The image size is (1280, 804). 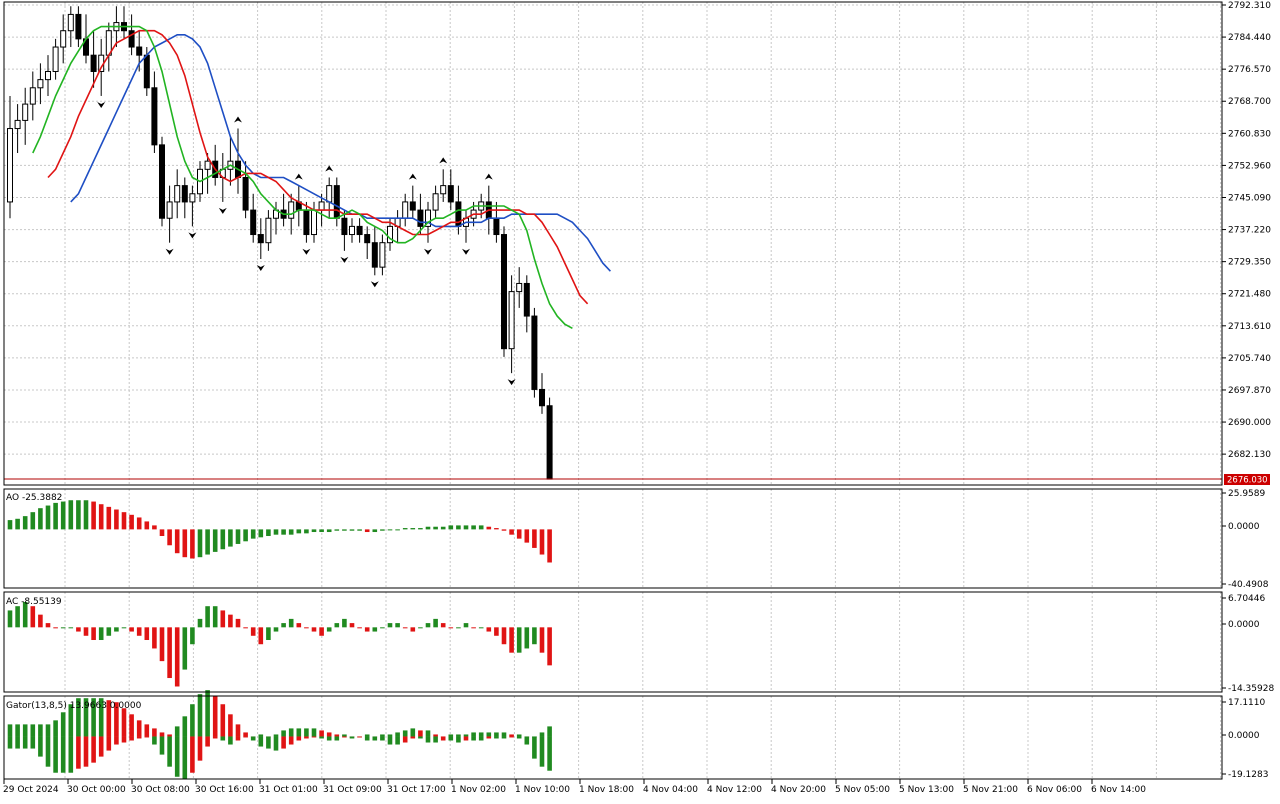 What do you see at coordinates (670, 790) in the screenshot?
I see `time-axis-label: 4 Nov 04:00` at bounding box center [670, 790].